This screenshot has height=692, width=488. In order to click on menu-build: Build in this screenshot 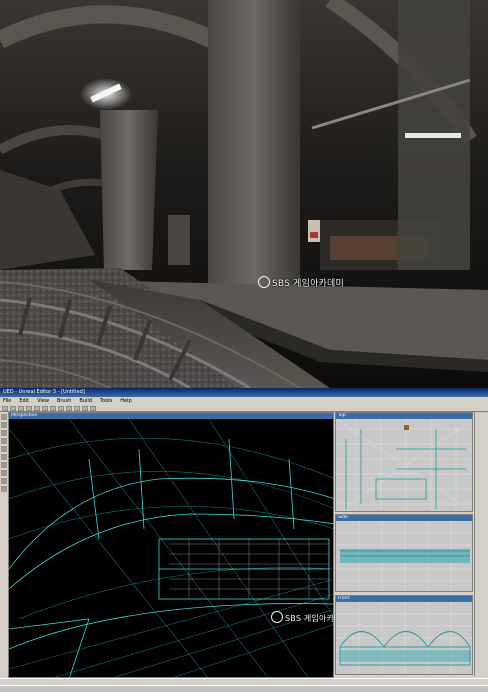, I will do `click(85, 401)`.